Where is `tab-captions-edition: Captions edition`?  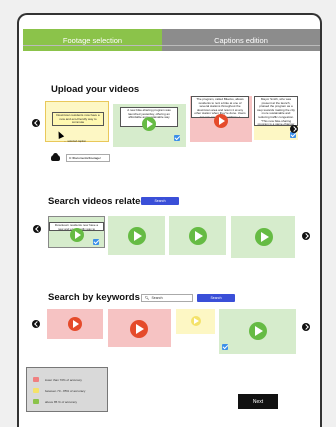 tab-captions-edition: Captions edition is located at coordinates (241, 40).